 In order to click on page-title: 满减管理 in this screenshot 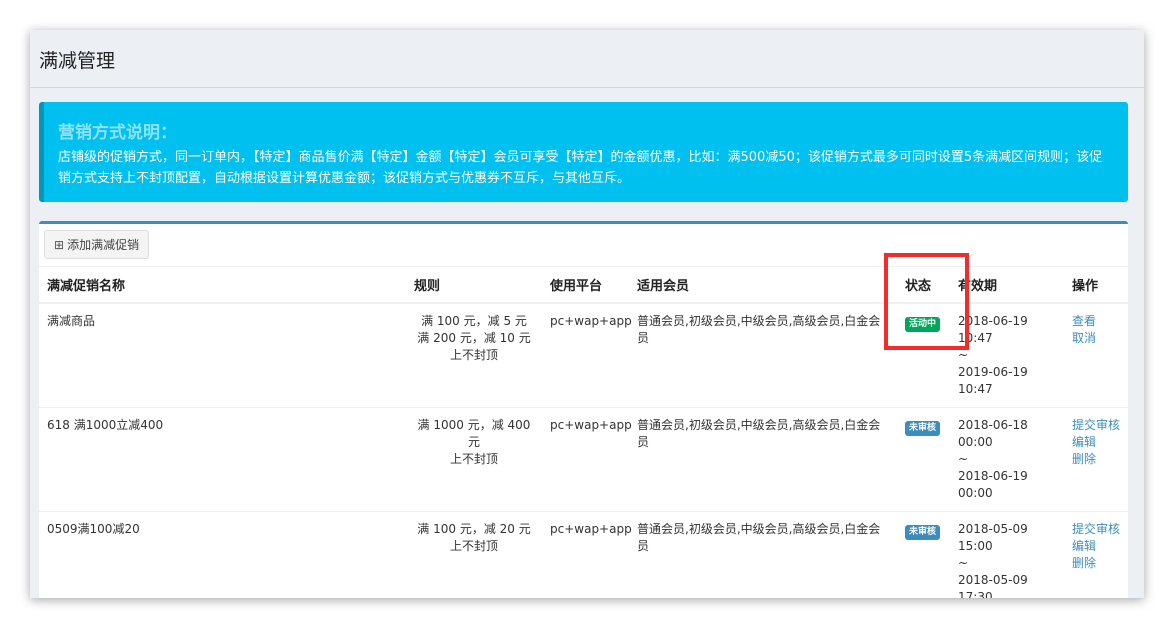, I will do `click(77, 61)`.